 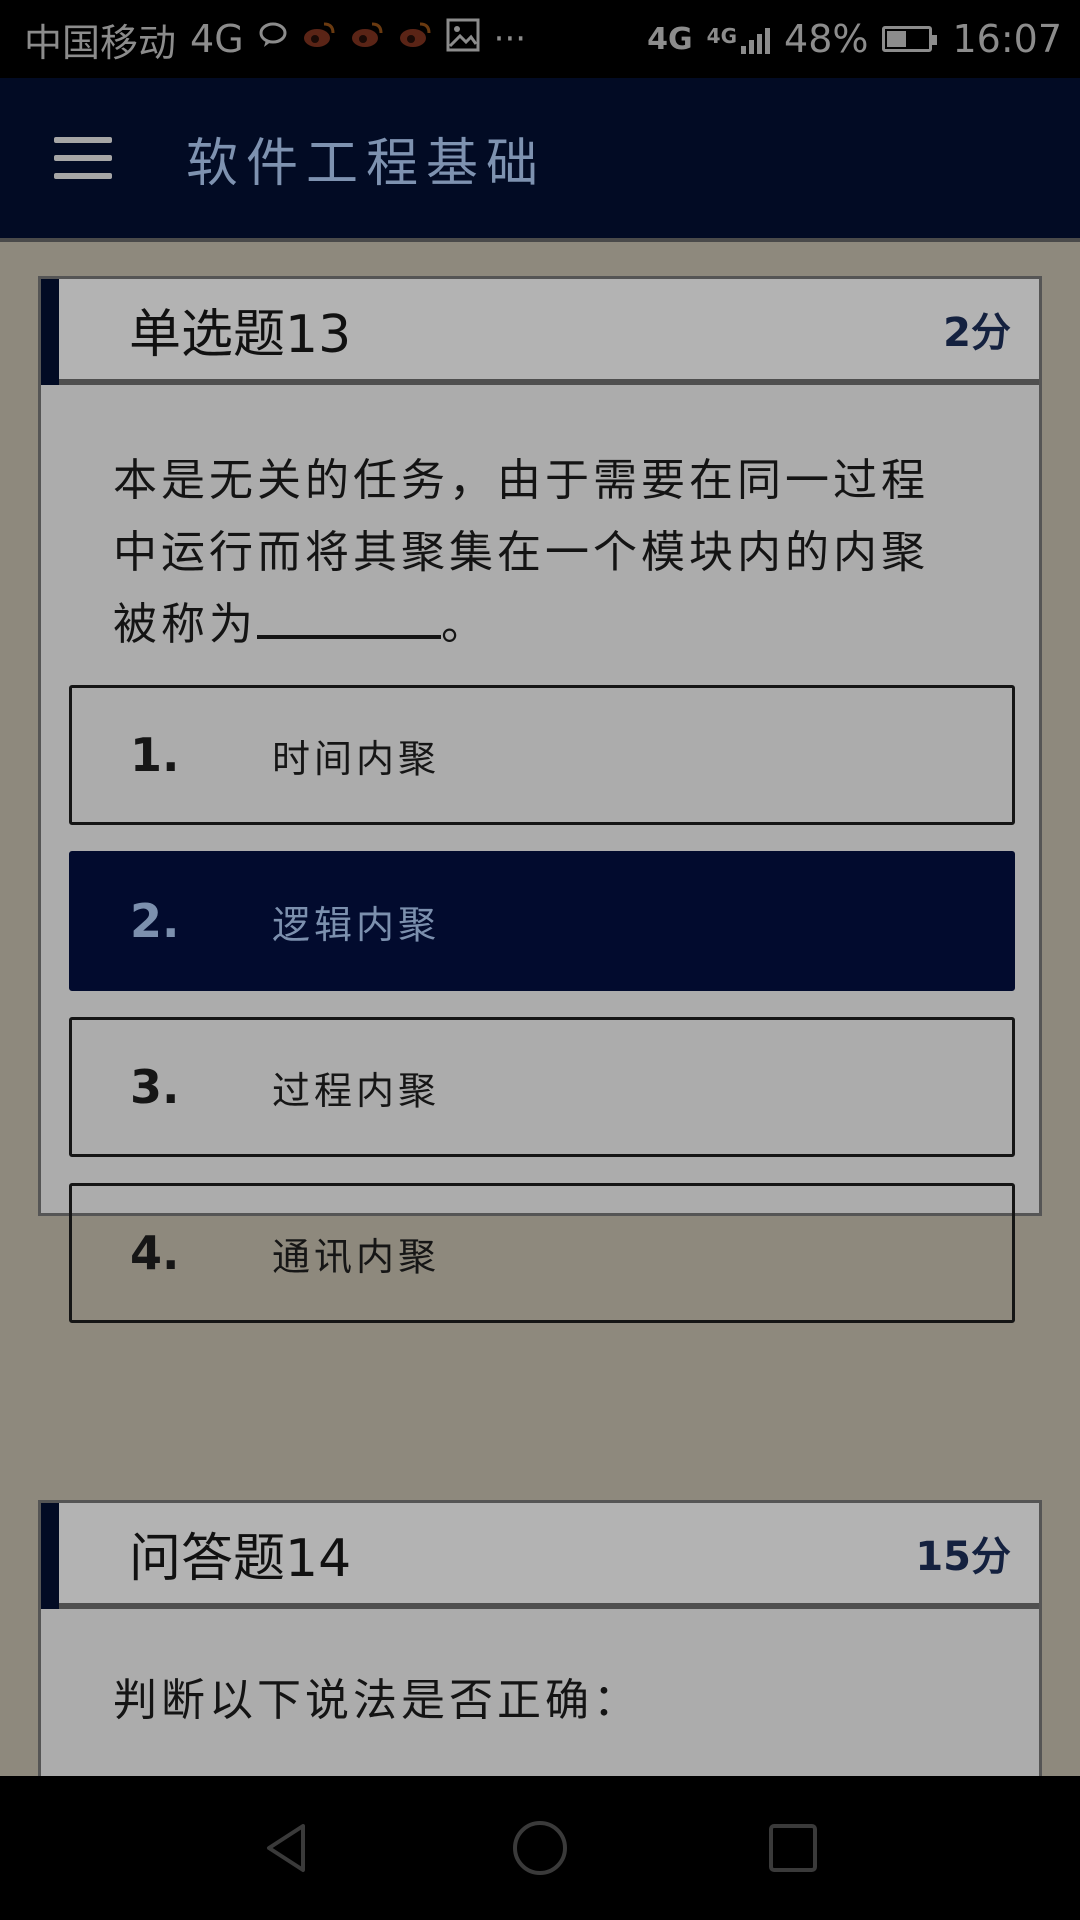 I want to click on option-number: 3., so click(x=155, y=1087).